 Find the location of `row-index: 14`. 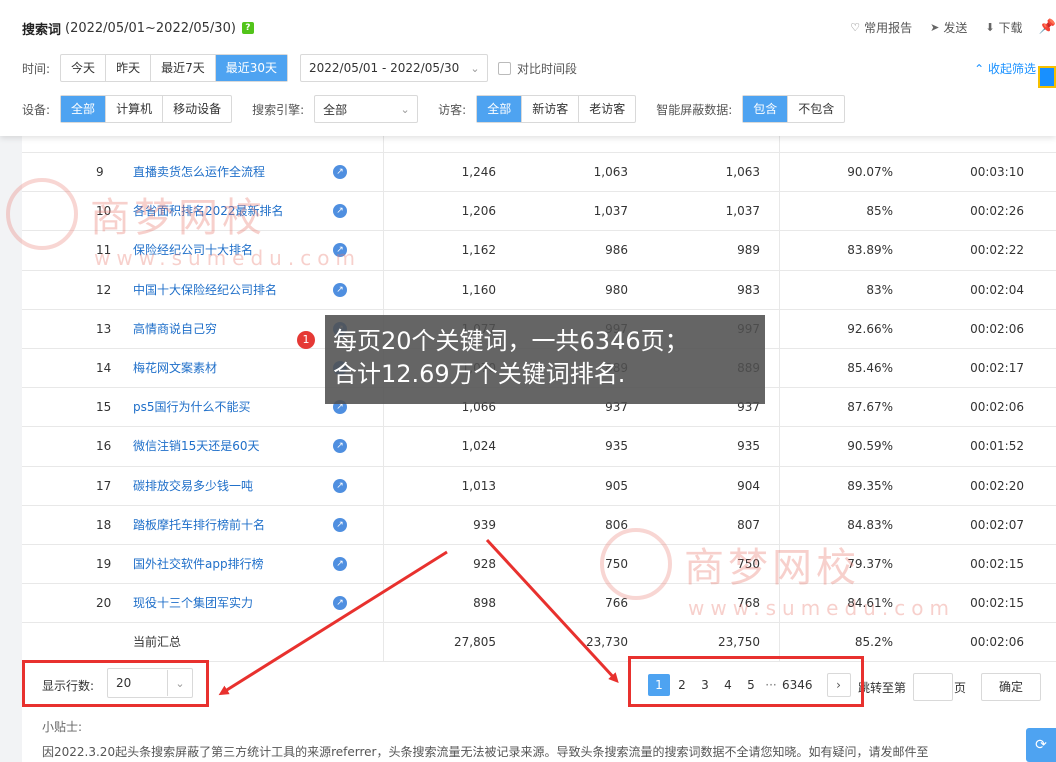

row-index: 14 is located at coordinates (104, 367).